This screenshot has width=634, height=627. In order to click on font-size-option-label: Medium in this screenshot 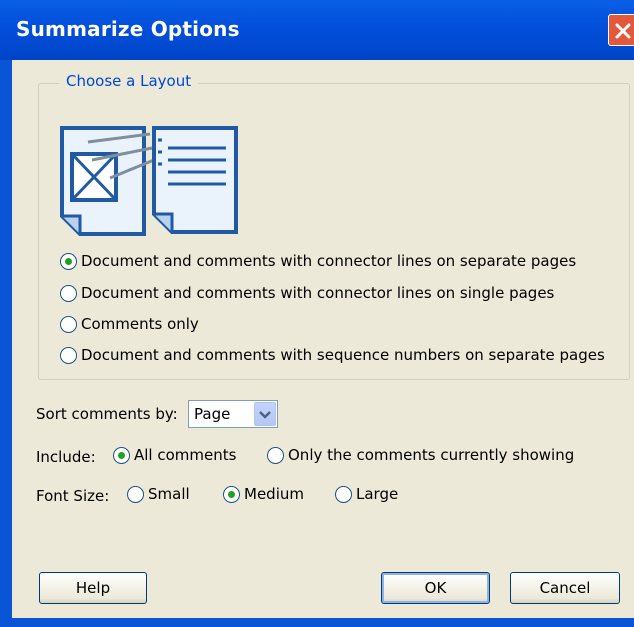, I will do `click(274, 494)`.